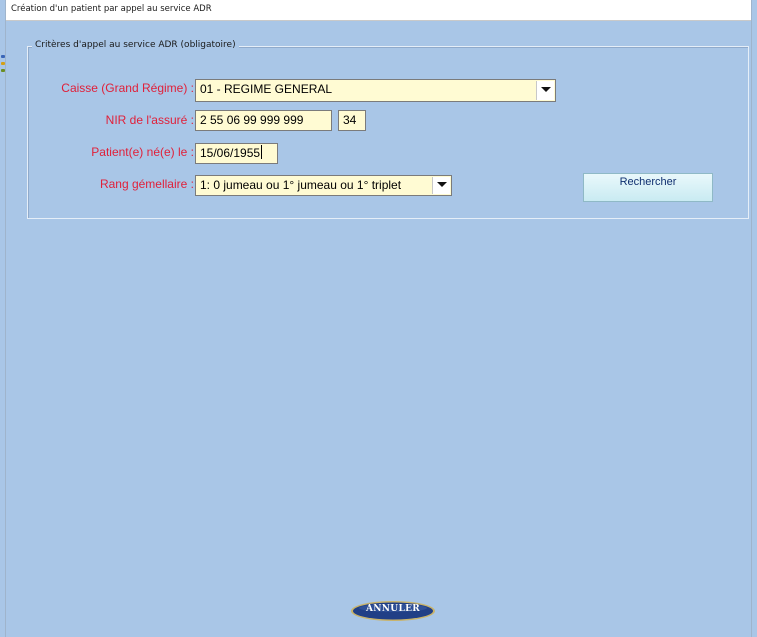 This screenshot has width=757, height=637. I want to click on text-cursor, so click(262, 152).